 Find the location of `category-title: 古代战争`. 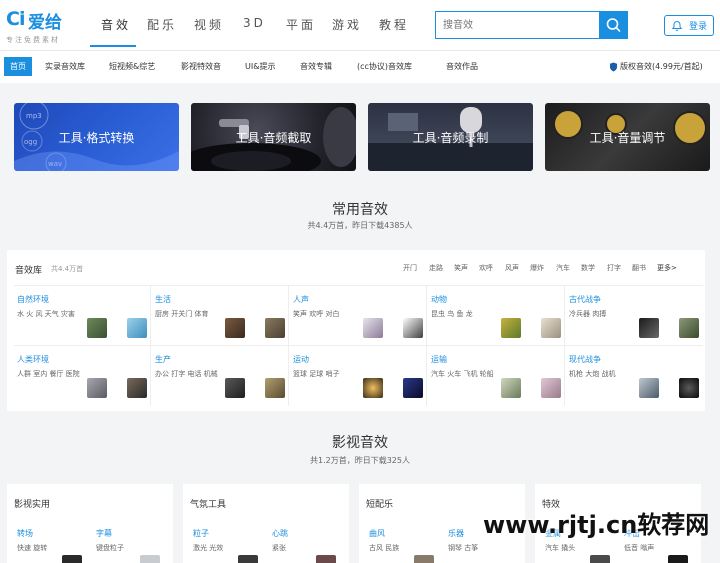

category-title: 古代战争 is located at coordinates (585, 299).